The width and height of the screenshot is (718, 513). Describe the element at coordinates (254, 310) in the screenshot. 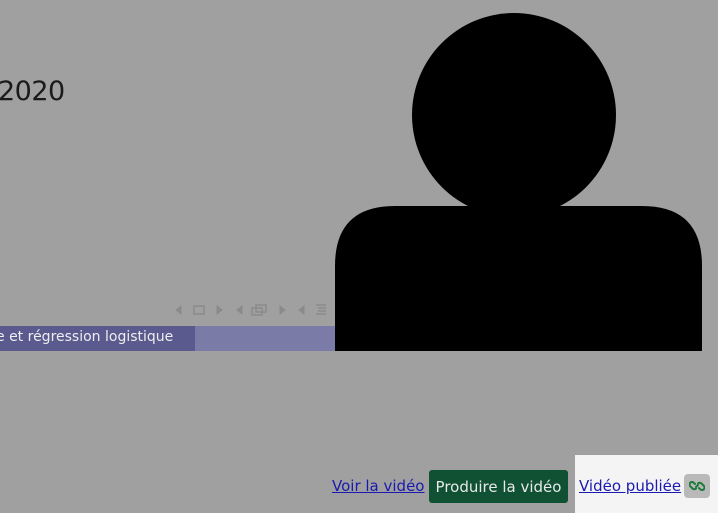

I see `beamer-navigation-symbols` at that location.